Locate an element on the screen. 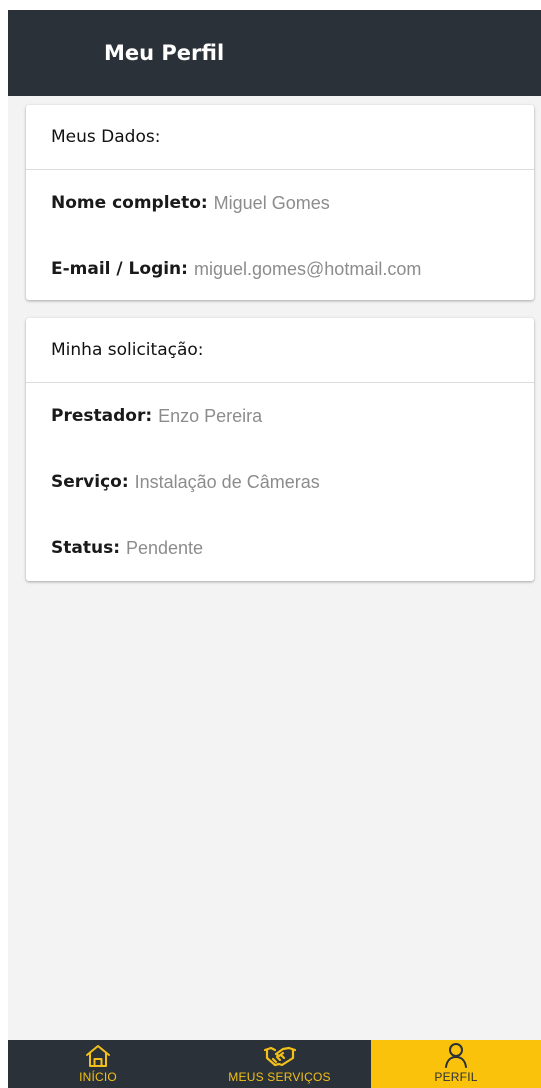 The width and height of the screenshot is (541, 1088). status-strip is located at coordinates (270, 5).